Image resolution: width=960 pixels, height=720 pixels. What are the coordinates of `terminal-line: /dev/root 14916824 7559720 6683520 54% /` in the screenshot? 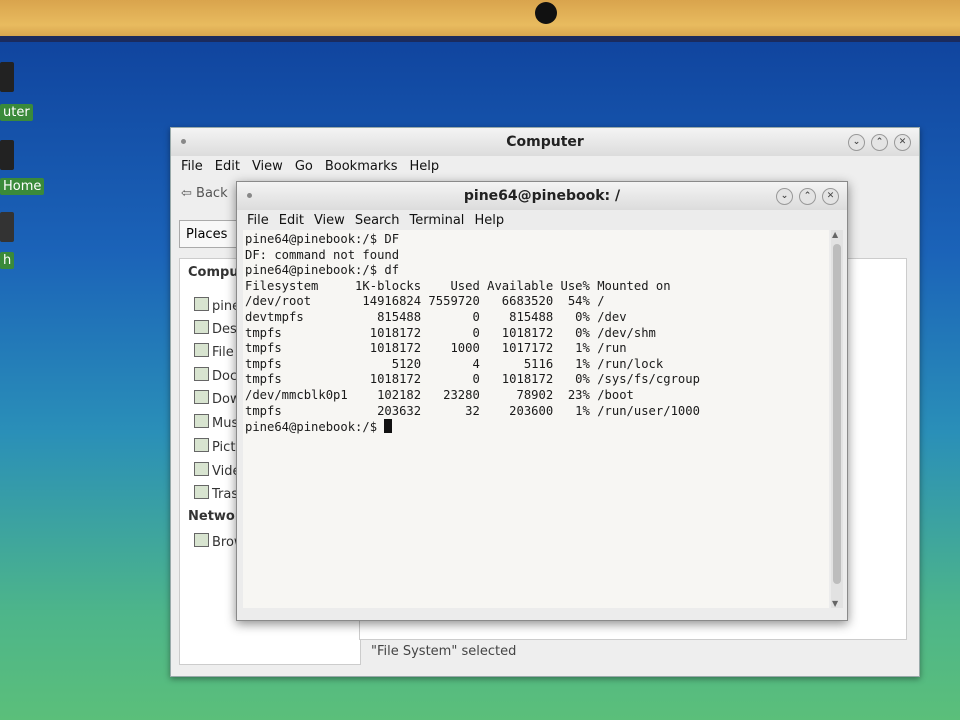 It's located at (425, 301).